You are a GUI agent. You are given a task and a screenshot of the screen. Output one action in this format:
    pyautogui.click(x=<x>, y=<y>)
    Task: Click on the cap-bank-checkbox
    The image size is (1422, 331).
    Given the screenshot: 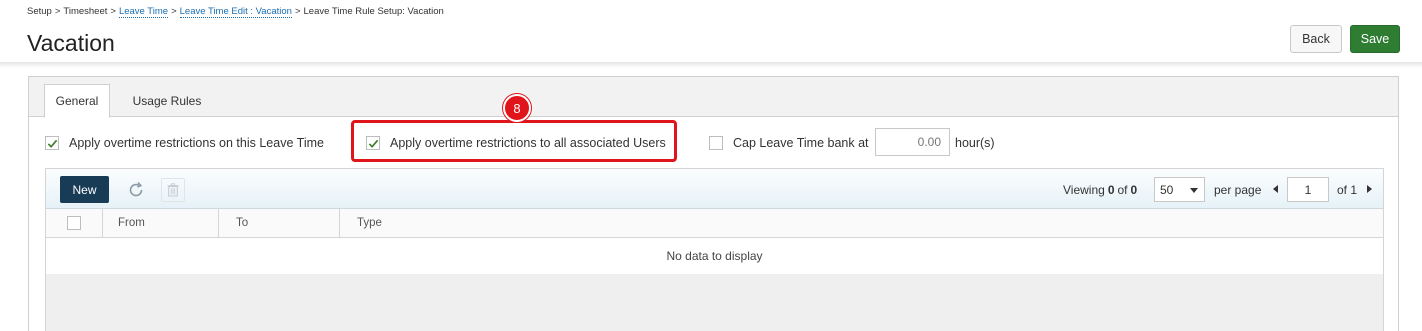 What is the action you would take?
    pyautogui.click(x=716, y=143)
    